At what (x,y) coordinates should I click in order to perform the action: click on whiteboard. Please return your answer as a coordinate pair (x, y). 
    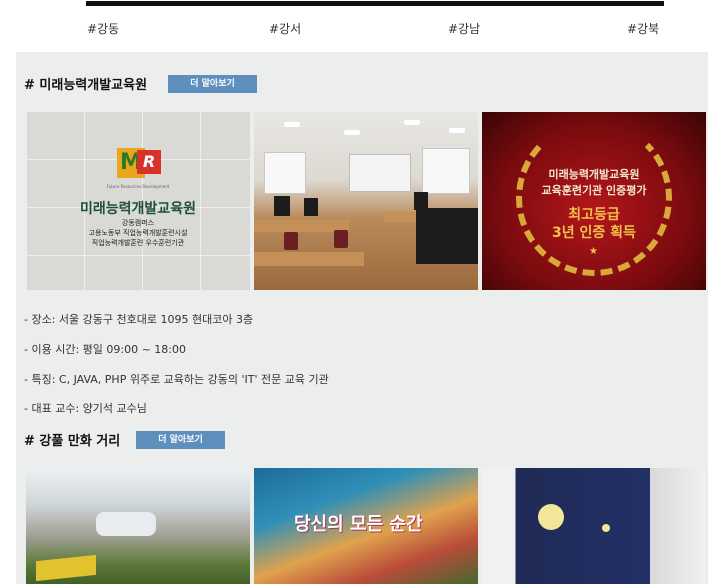
    Looking at the image, I should click on (380, 173).